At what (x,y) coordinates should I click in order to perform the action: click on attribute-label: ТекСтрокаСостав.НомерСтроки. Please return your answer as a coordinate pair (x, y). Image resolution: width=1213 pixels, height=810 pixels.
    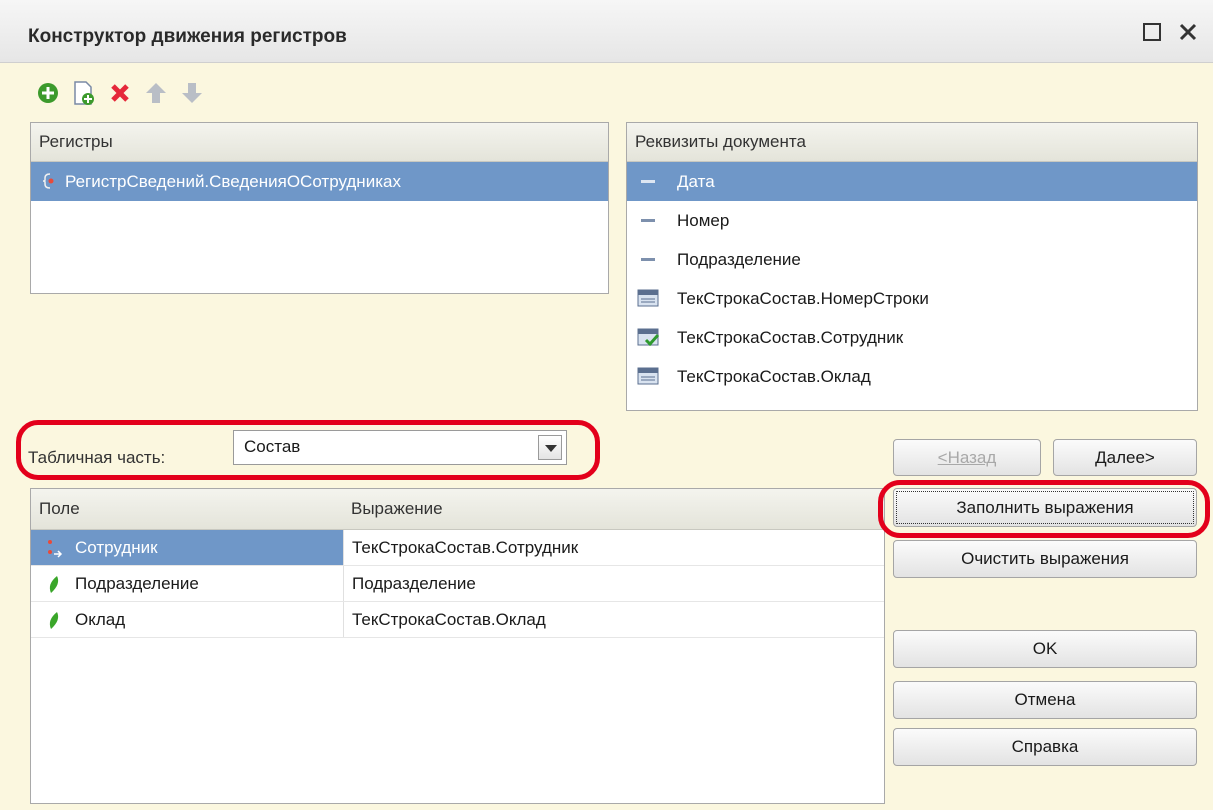
    Looking at the image, I should click on (803, 298).